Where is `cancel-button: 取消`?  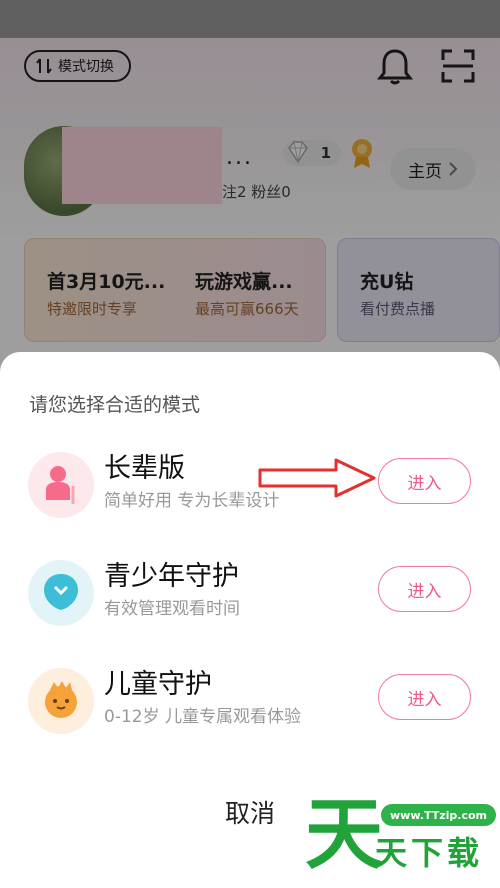
cancel-button: 取消 is located at coordinates (250, 812).